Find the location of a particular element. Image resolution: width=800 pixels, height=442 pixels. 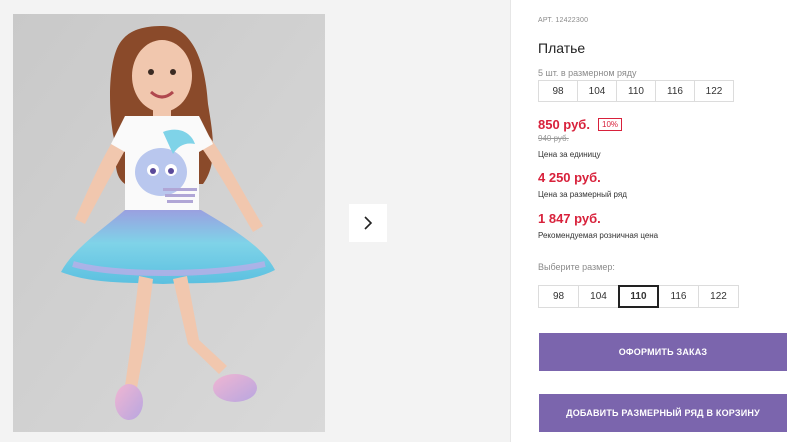

product-title: Платье is located at coordinates (562, 48).